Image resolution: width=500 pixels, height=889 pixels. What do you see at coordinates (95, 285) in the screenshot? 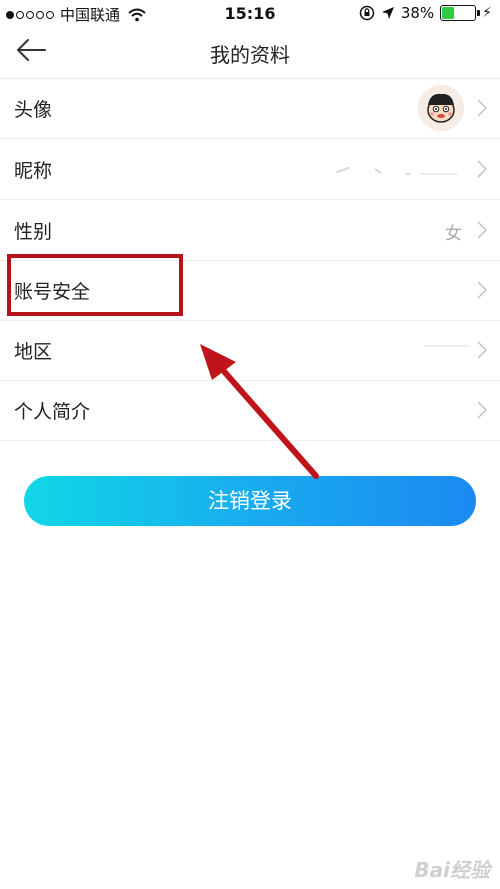
I see `highlight-box` at bounding box center [95, 285].